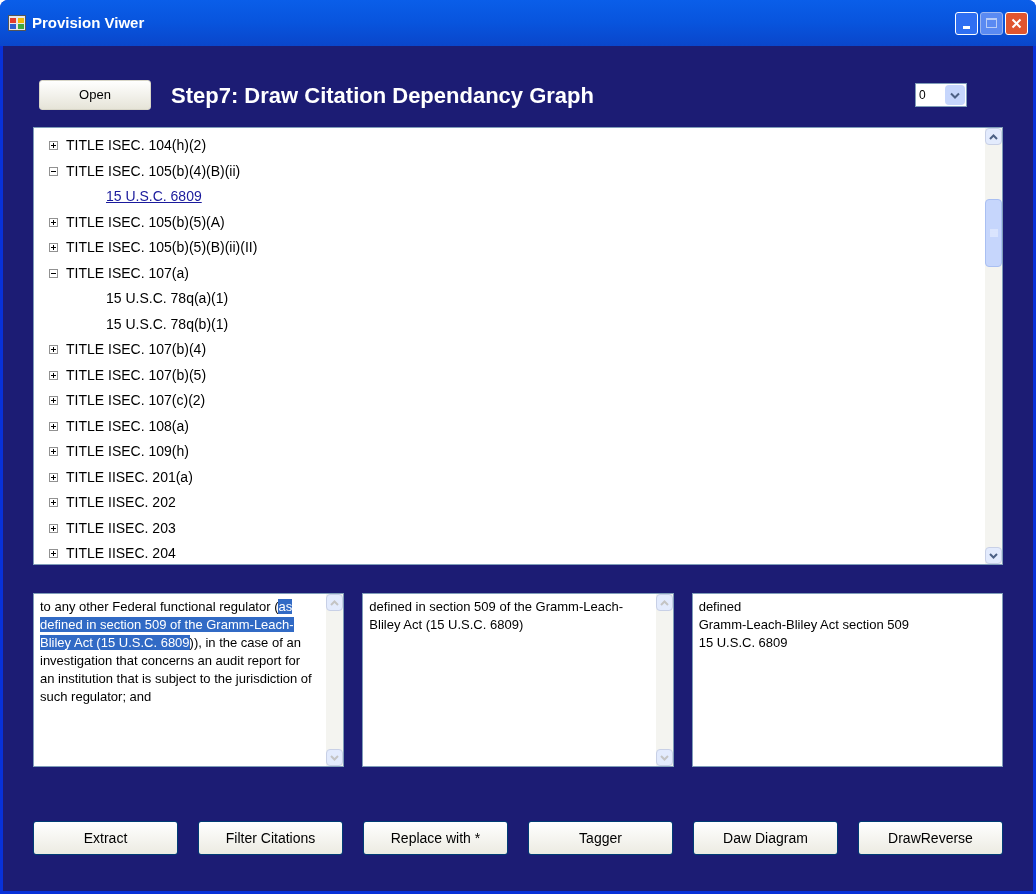  I want to click on app-icon, so click(17, 23).